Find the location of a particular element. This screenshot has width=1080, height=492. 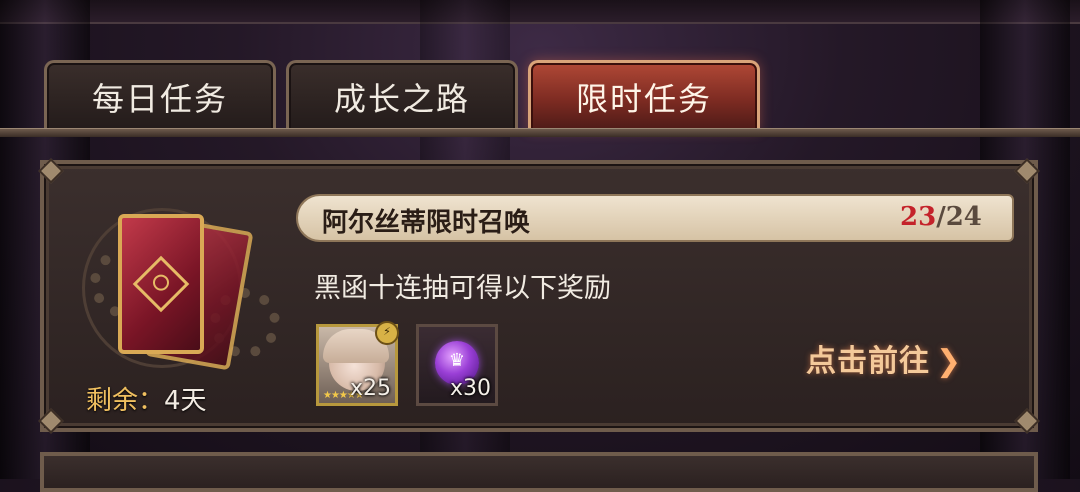

tab-growth-path: 成长之路 is located at coordinates (402, 95).